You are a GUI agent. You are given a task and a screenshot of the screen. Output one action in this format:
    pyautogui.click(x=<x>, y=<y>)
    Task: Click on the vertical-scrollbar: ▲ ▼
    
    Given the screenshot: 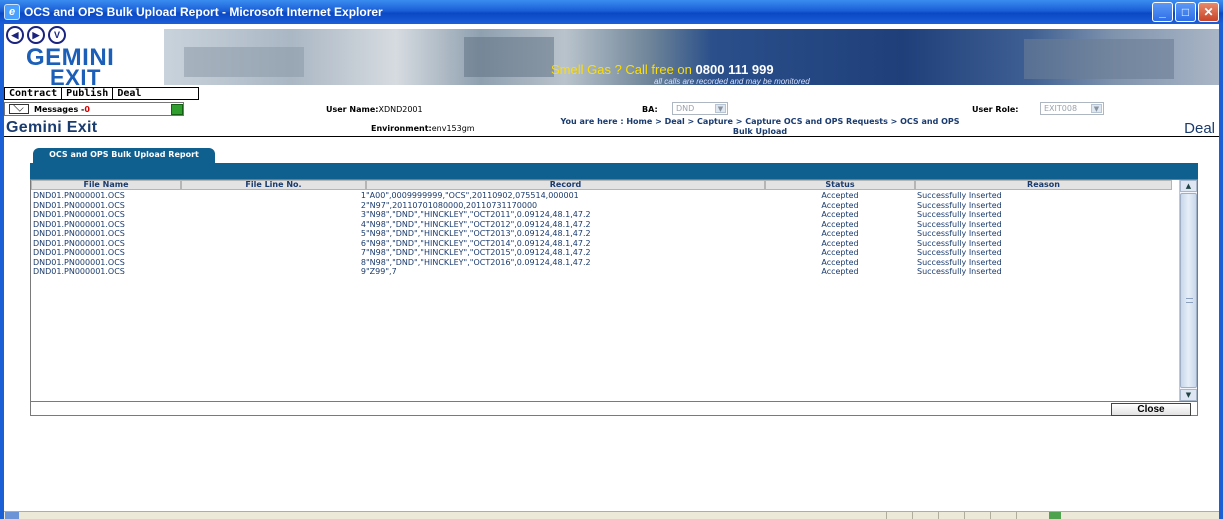 What is the action you would take?
    pyautogui.click(x=1188, y=291)
    